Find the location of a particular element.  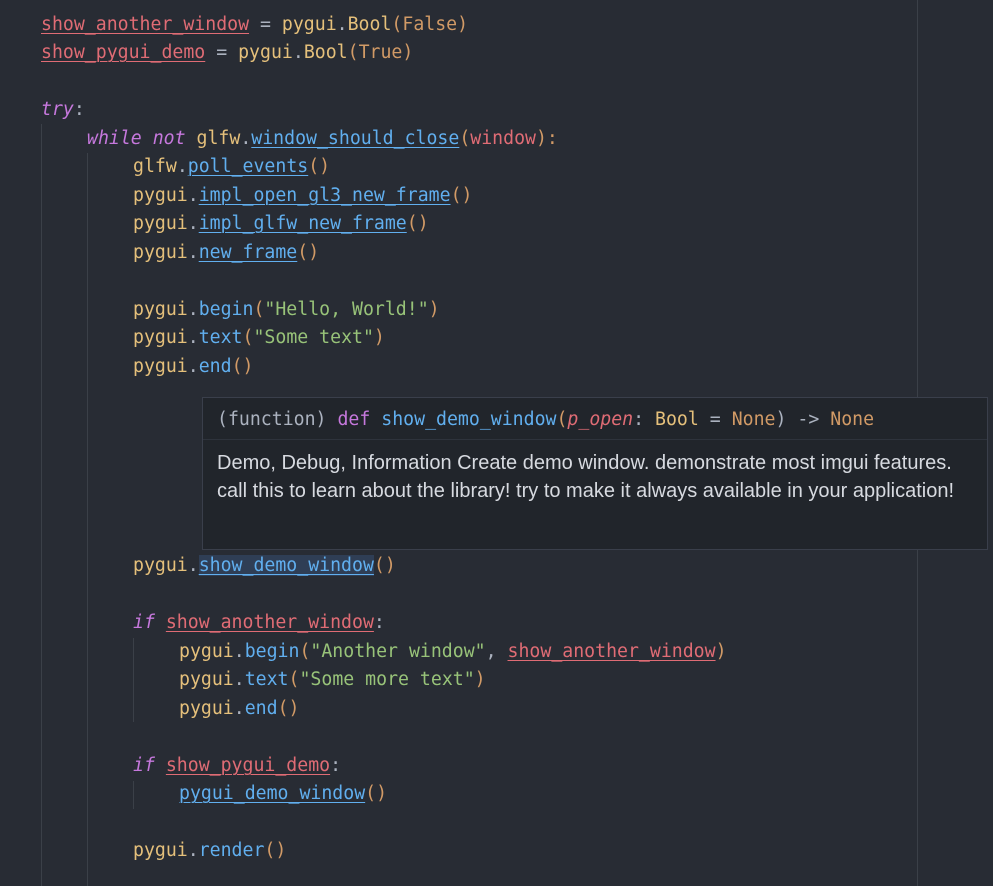

code-line: pygui.impl_open_gl3_new_frame() is located at coordinates (302, 196).